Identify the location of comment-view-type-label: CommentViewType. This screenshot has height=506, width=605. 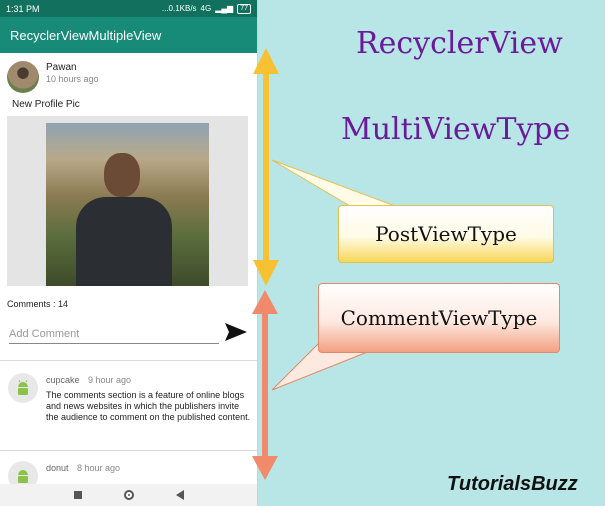
(439, 318).